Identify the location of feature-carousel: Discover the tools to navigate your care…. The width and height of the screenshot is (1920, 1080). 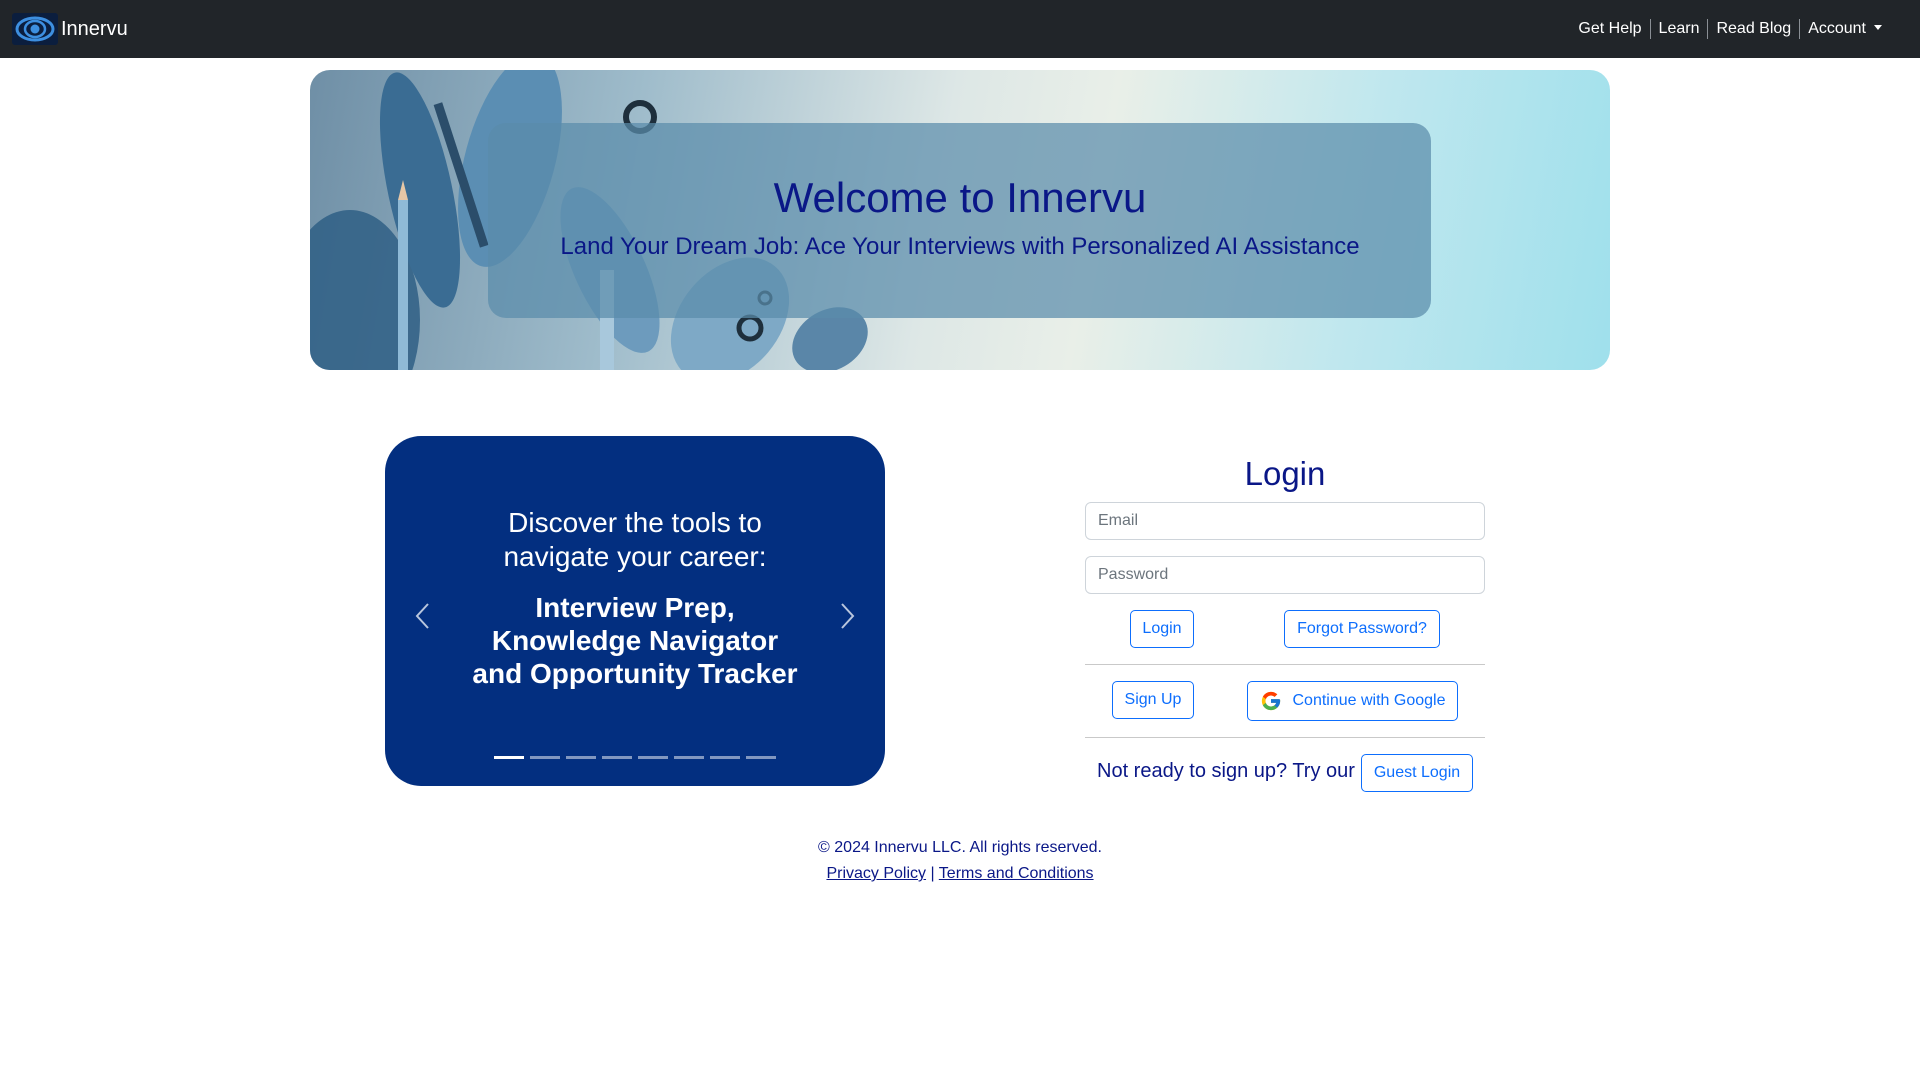
(635, 611).